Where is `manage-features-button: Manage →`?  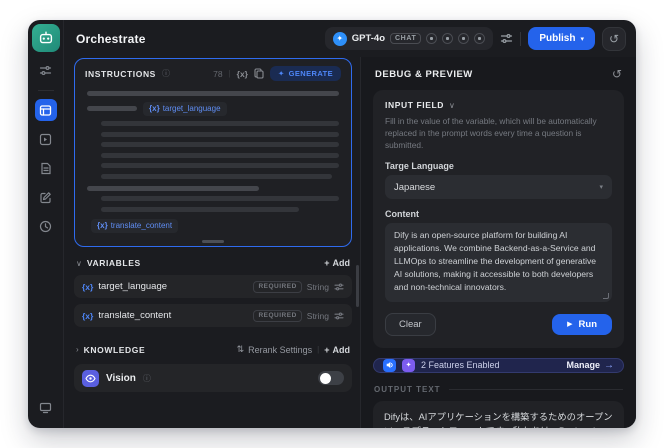
manage-features-button: Manage → is located at coordinates (590, 365).